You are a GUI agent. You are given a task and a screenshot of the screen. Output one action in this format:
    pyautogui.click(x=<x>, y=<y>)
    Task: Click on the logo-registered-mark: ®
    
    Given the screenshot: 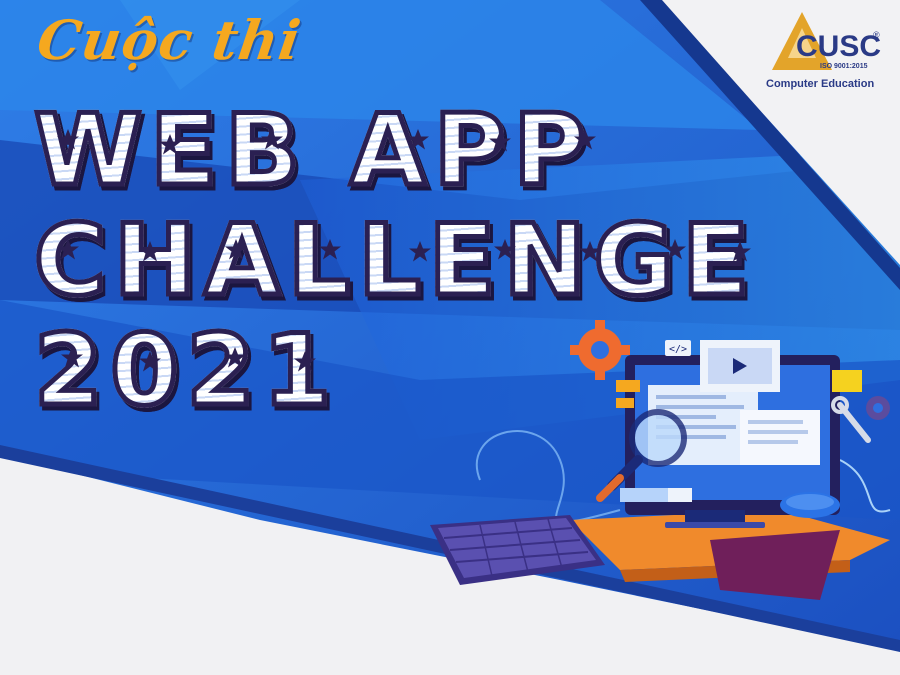 What is the action you would take?
    pyautogui.click(x=876, y=35)
    